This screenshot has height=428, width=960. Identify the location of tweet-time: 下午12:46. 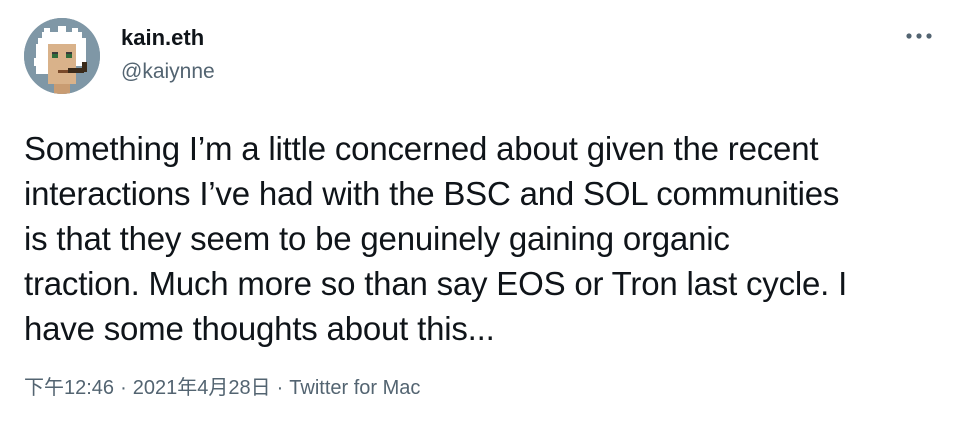
(69, 388).